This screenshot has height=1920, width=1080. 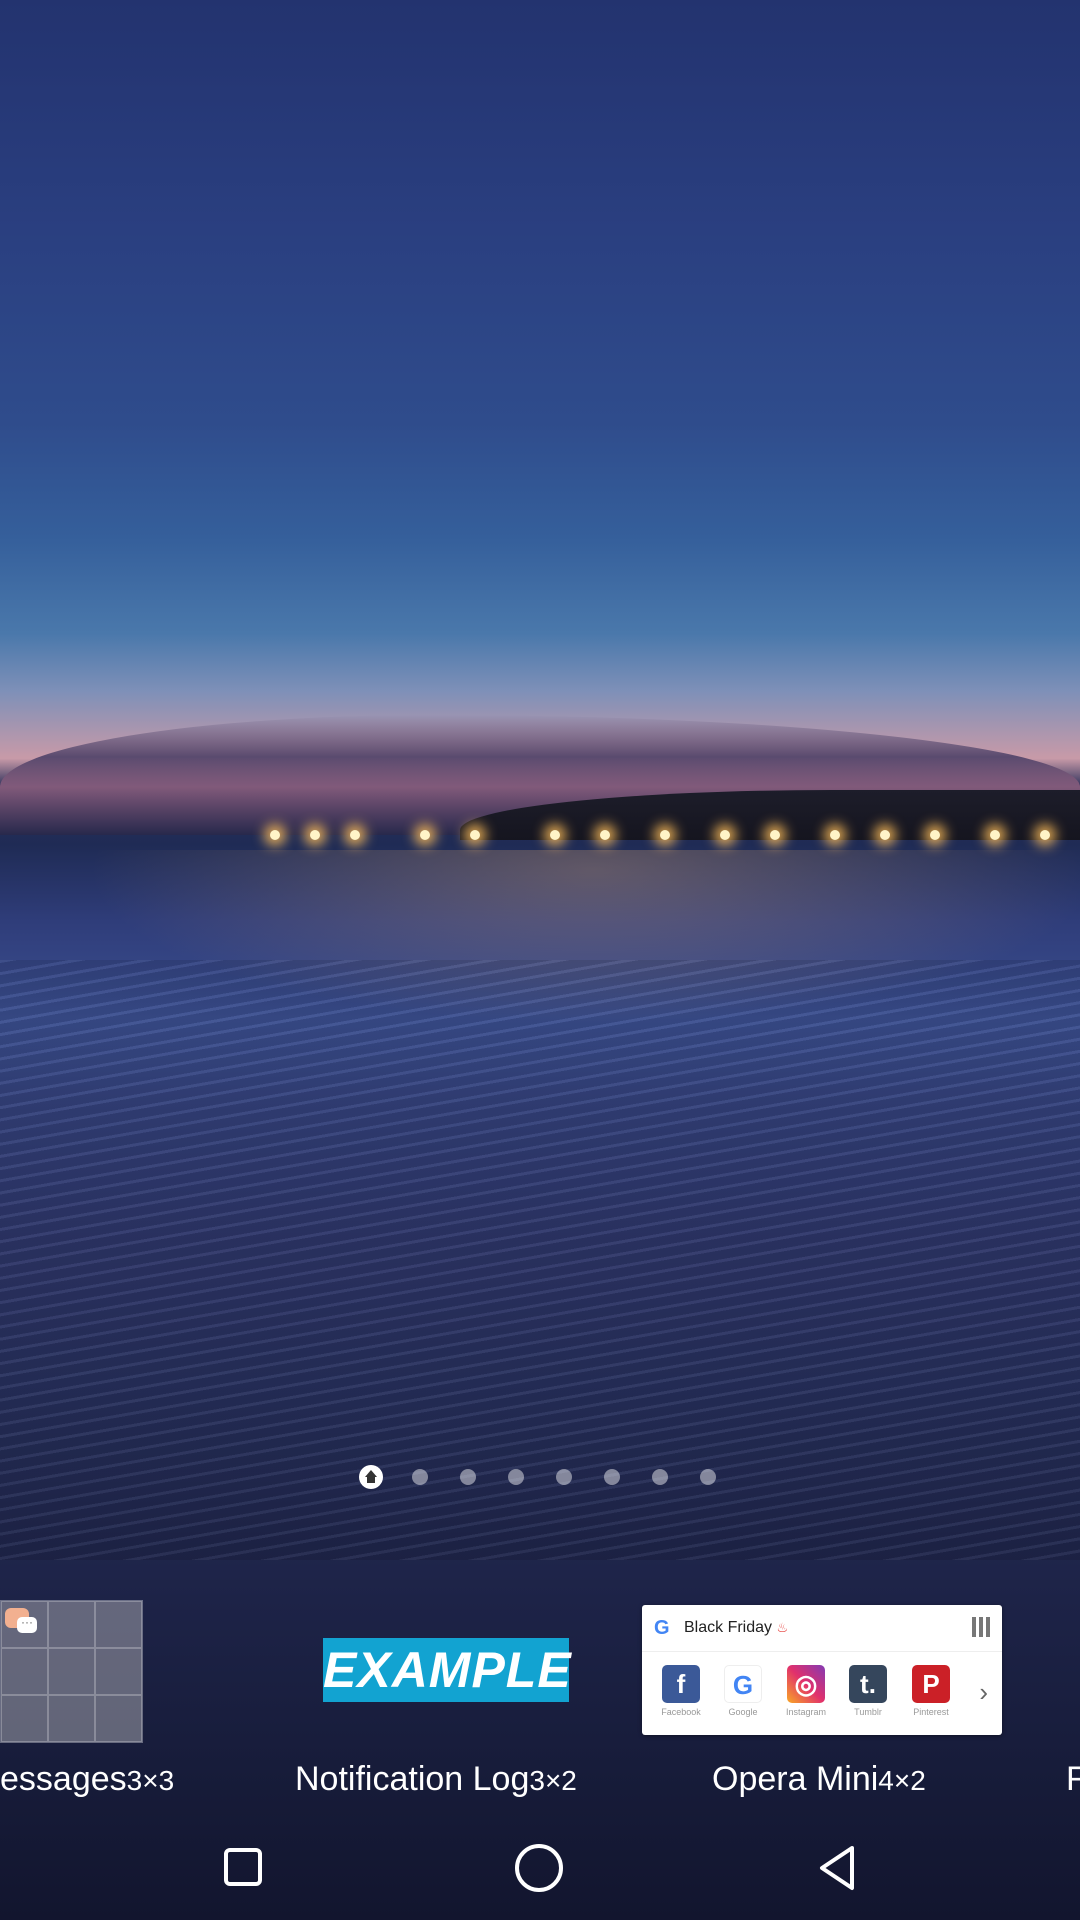 What do you see at coordinates (743, 1684) in the screenshot?
I see `google-icon: G` at bounding box center [743, 1684].